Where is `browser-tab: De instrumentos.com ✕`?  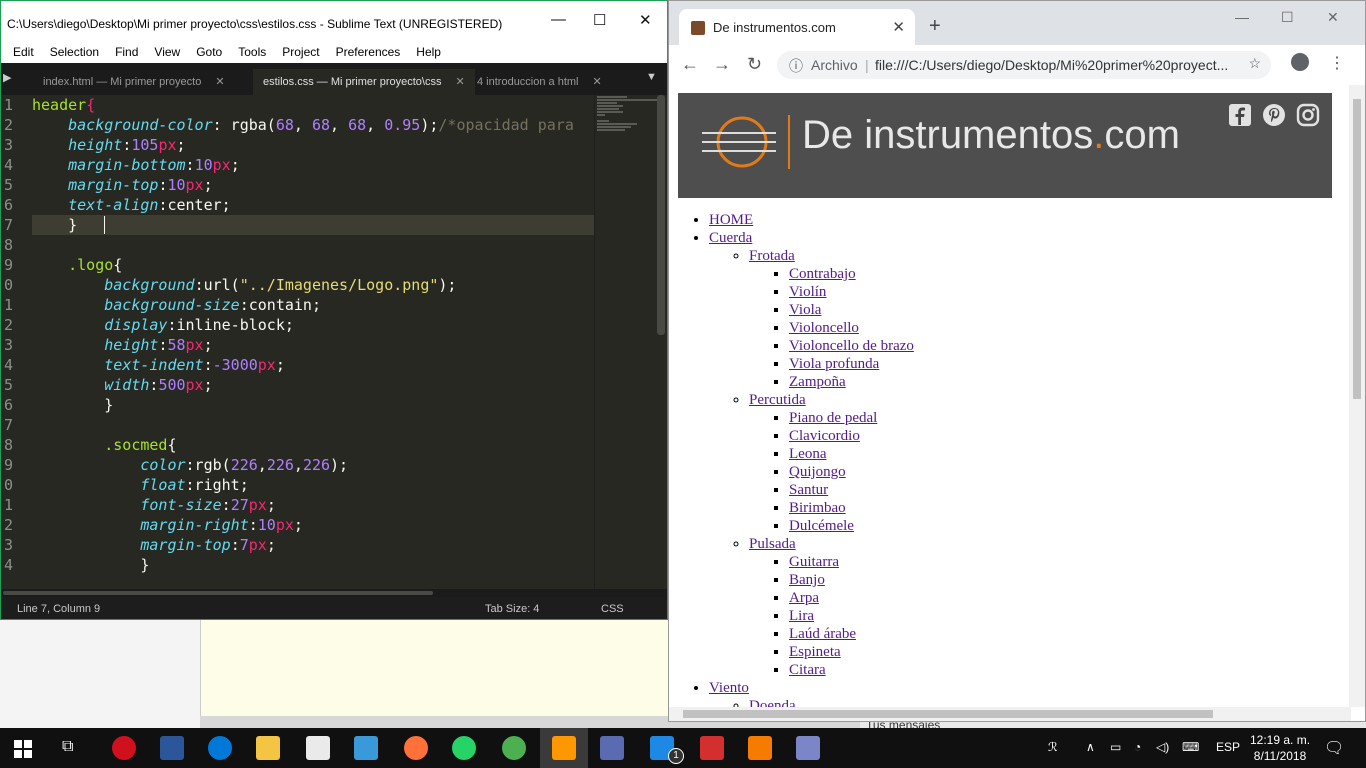 browser-tab: De instrumentos.com ✕ is located at coordinates (797, 27).